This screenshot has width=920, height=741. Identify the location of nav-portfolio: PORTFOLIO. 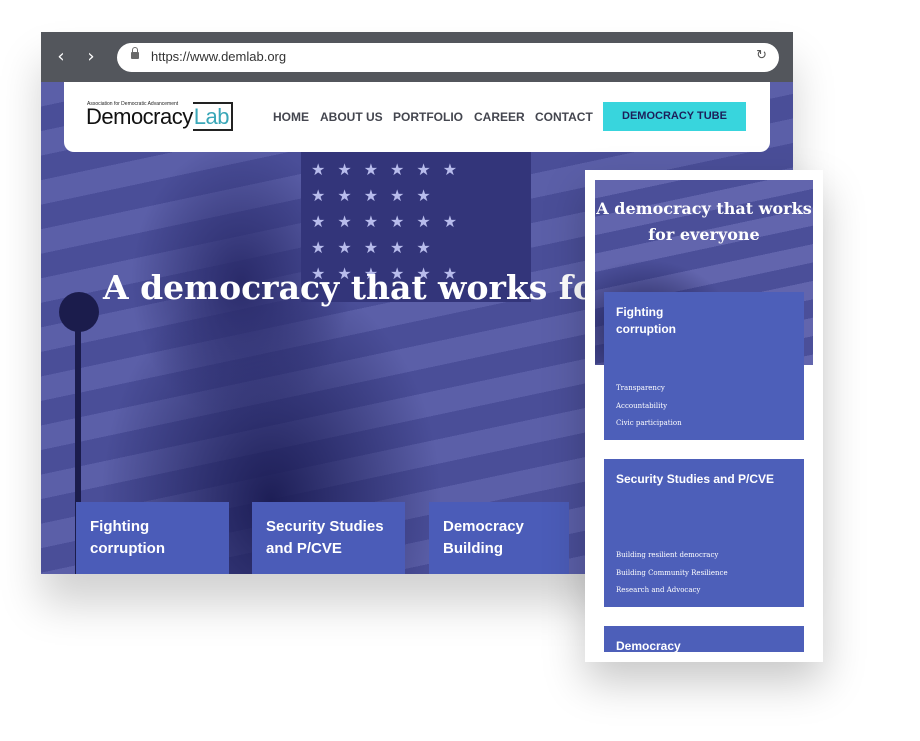
(428, 117).